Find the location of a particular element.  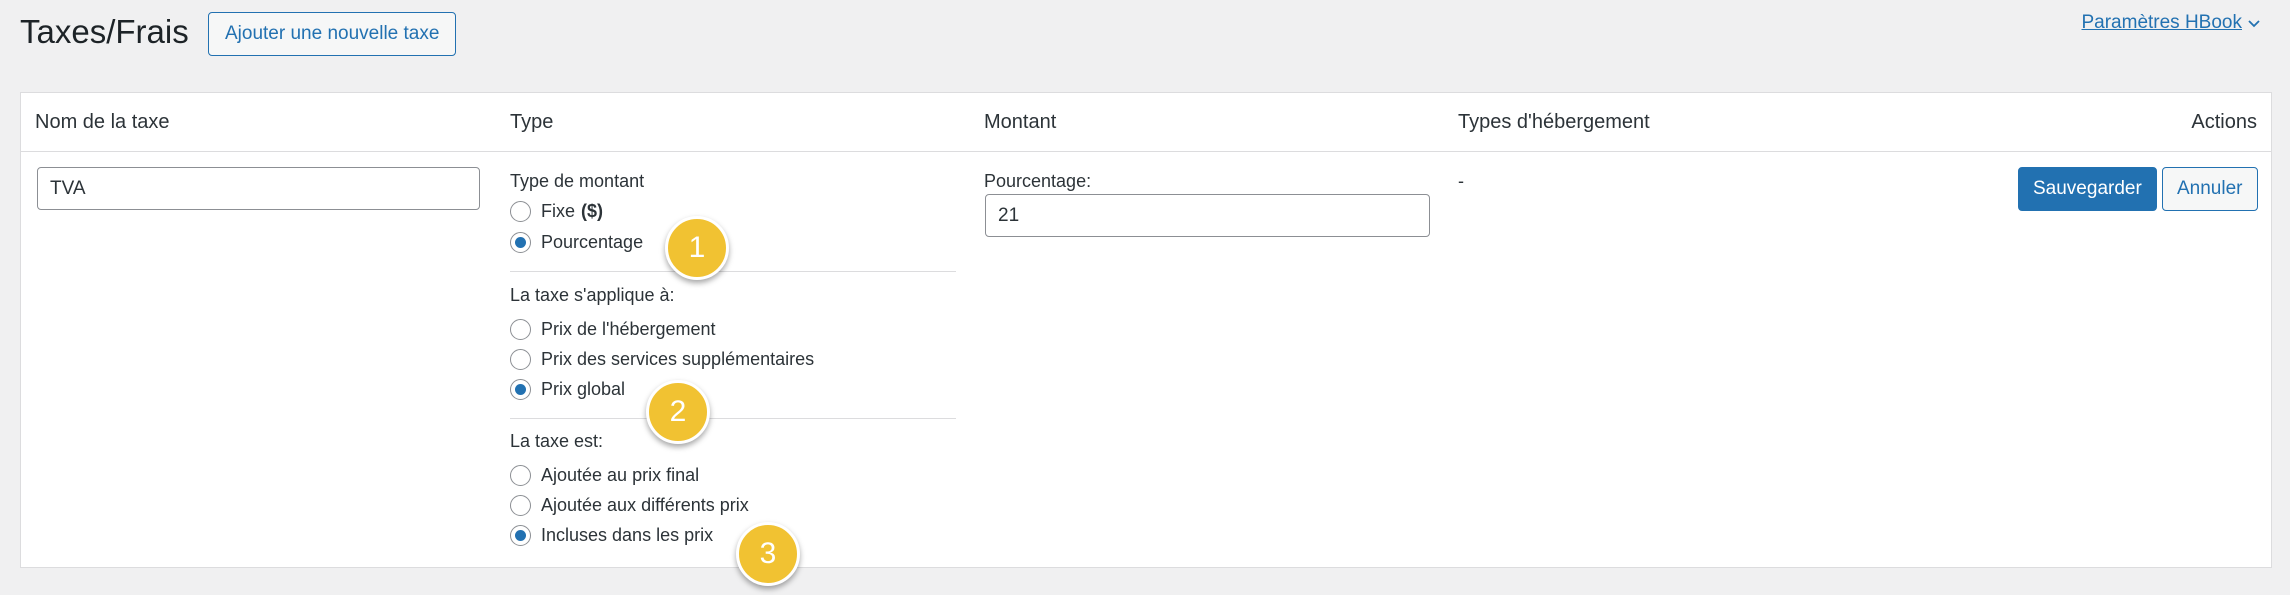

radio-percentage-control is located at coordinates (520, 242).